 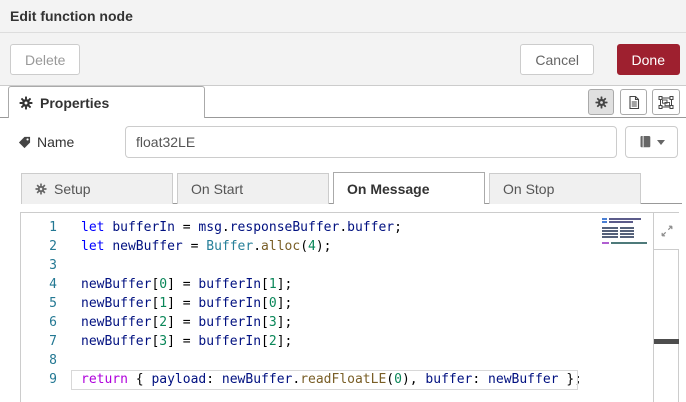 I want to click on dialog-title: Edit function node, so click(x=71, y=16).